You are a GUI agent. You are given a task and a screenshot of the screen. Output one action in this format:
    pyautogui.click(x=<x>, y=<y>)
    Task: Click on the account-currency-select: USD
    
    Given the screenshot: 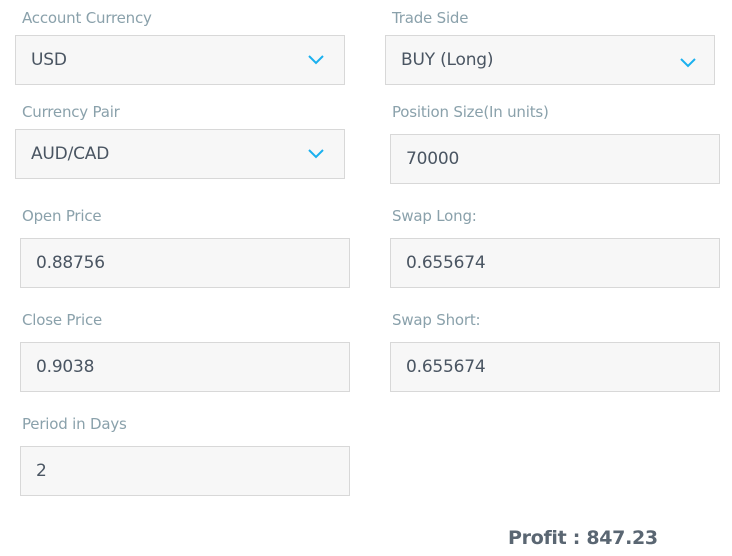 What is the action you would take?
    pyautogui.click(x=180, y=60)
    